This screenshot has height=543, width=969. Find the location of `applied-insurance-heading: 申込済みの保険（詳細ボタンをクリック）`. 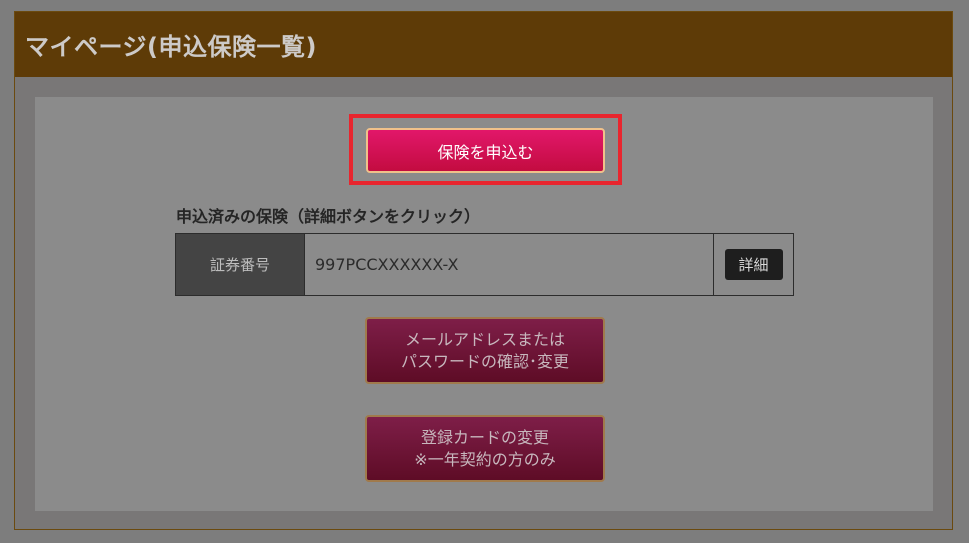

applied-insurance-heading: 申込済みの保険（詳細ボタンをクリック） is located at coordinates (328, 216).